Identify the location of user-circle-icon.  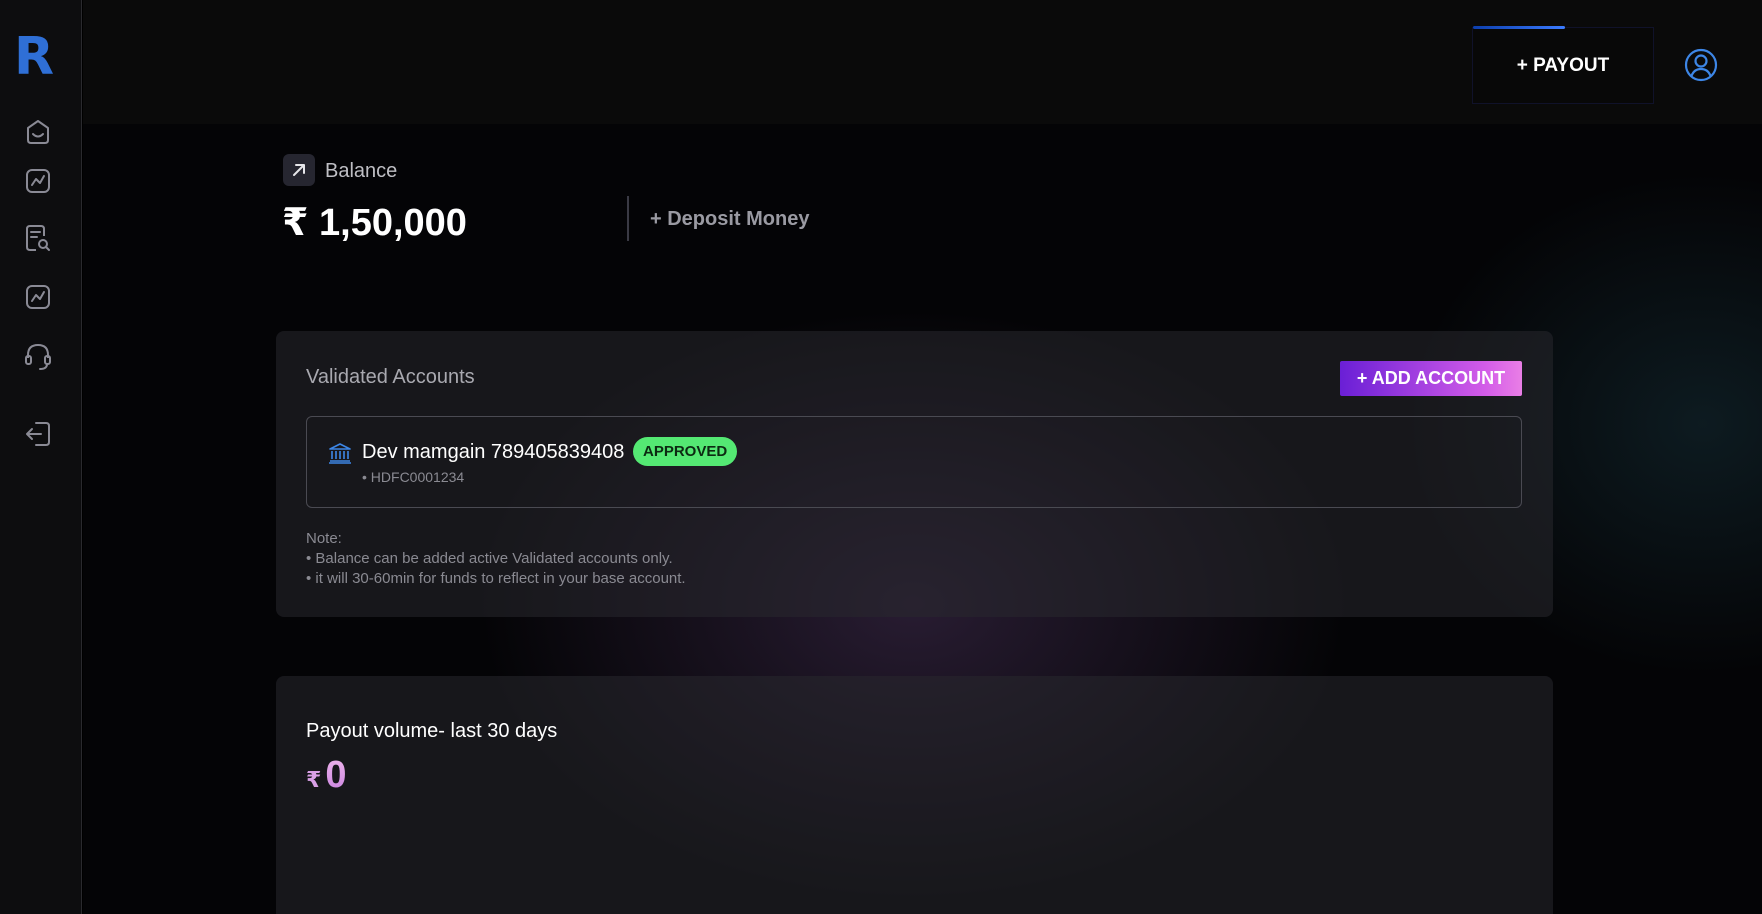
(1701, 65).